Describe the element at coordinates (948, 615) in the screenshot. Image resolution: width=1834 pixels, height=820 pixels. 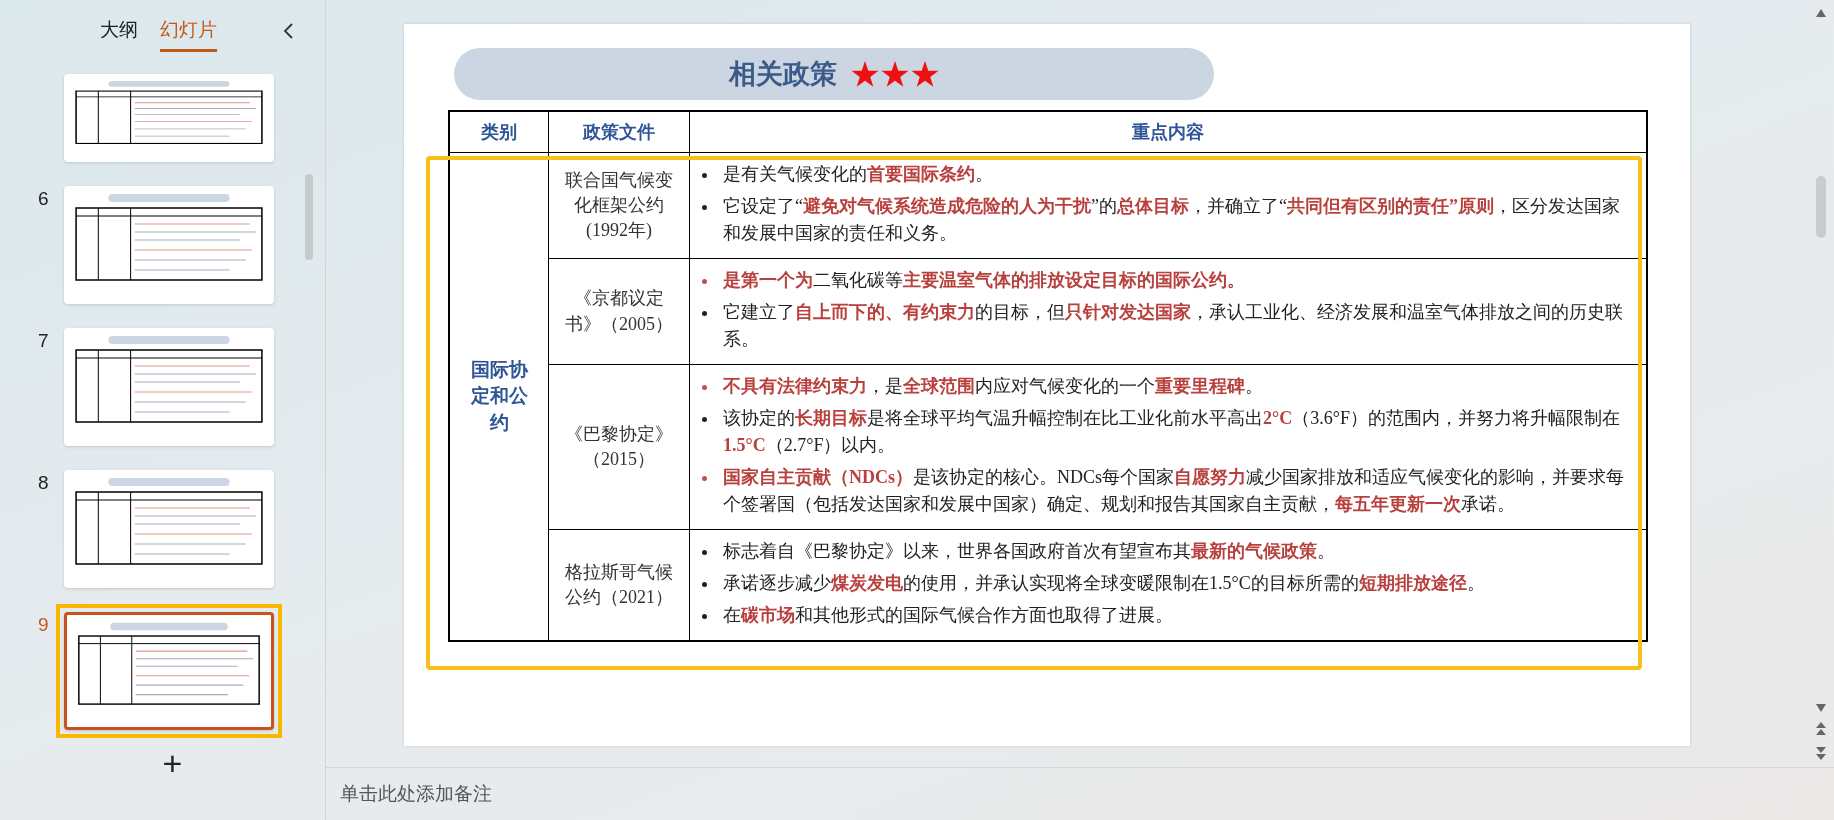
I see `bullet-text: 在碳市场和其他形式的国际气候合作方面也取得了进展。` at that location.